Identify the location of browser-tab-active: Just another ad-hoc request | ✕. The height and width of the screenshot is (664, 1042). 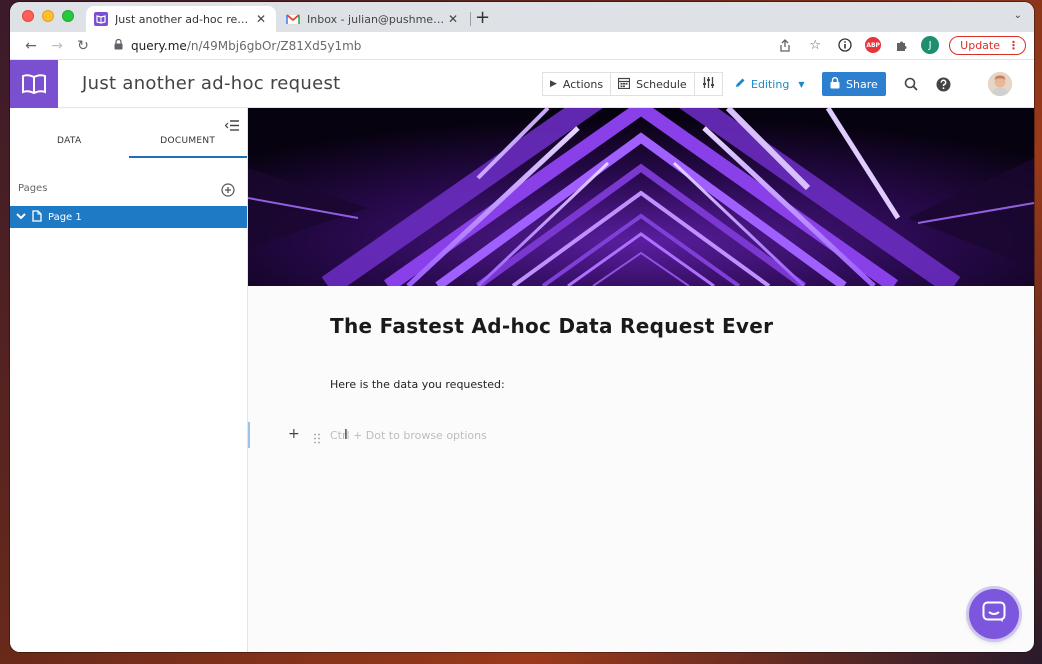
(181, 19).